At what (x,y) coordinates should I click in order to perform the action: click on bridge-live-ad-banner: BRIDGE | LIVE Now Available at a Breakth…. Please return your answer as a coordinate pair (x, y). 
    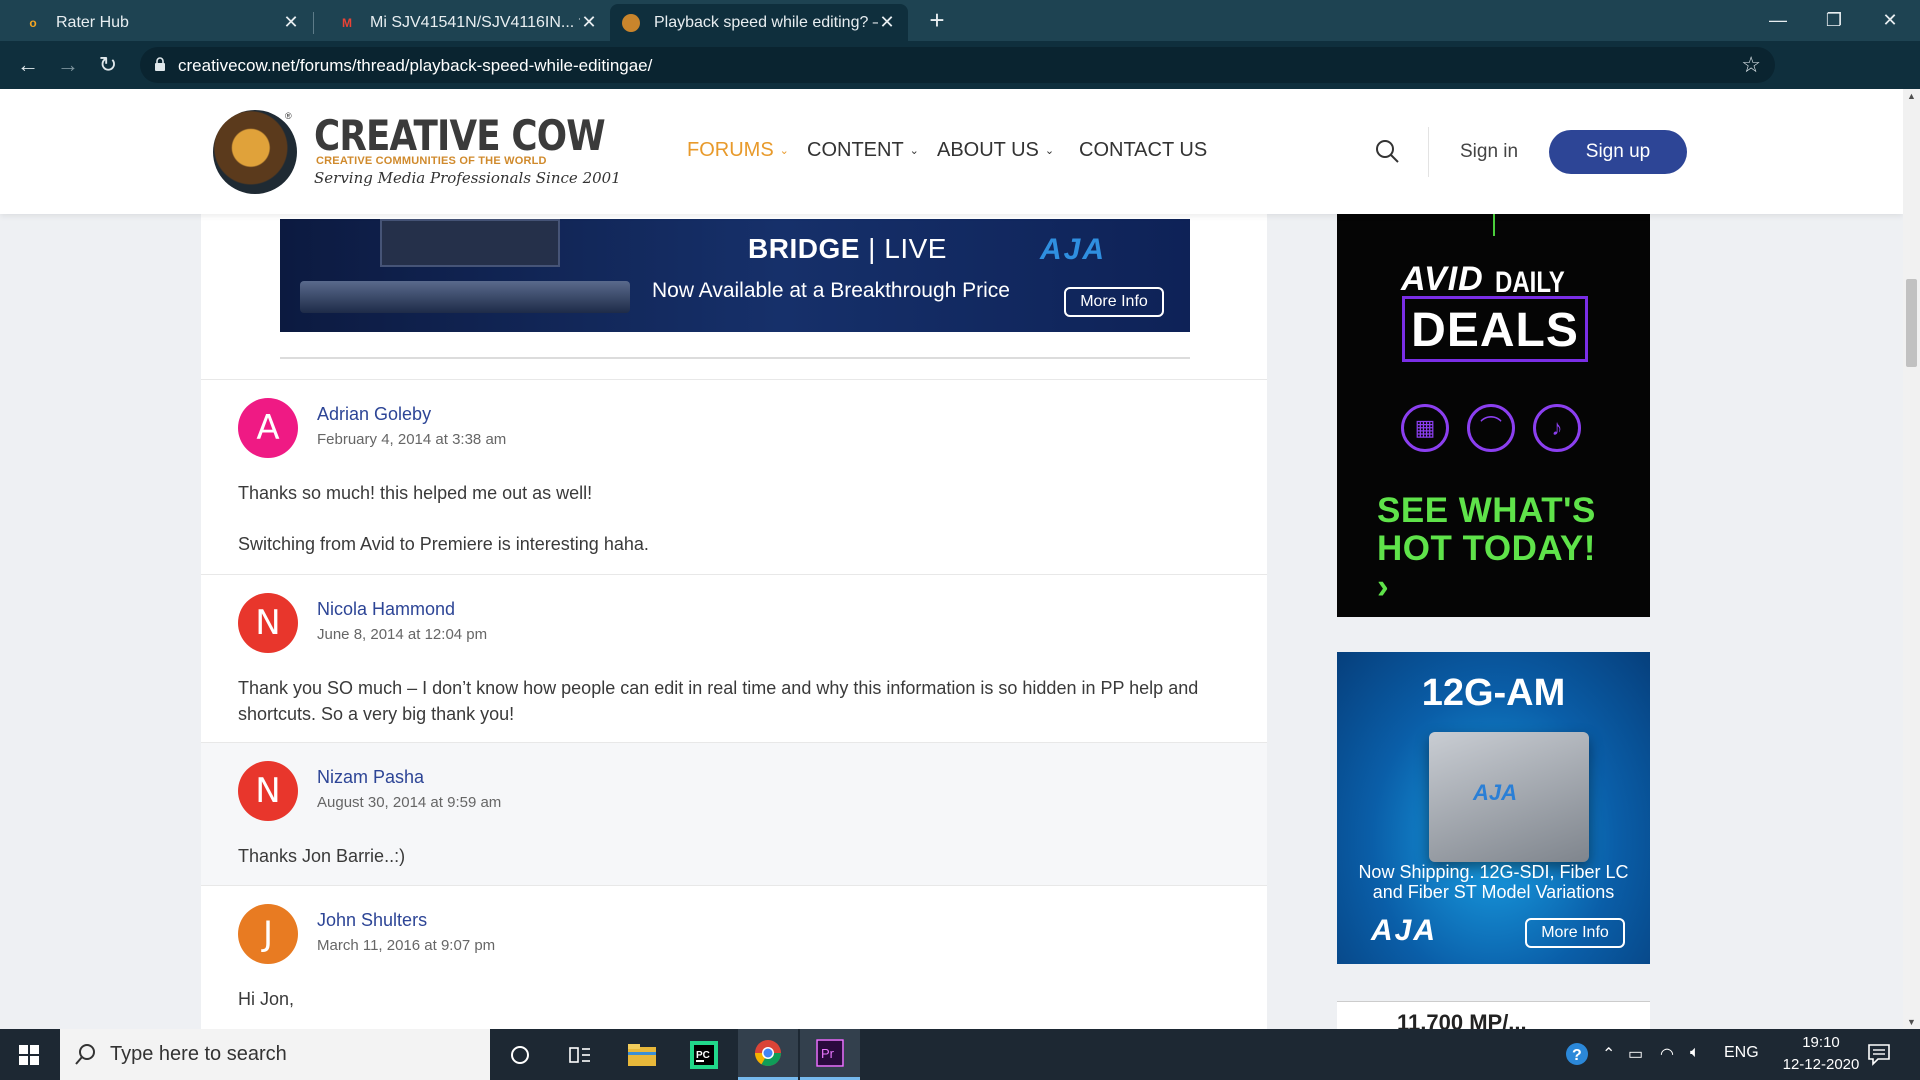
    Looking at the image, I should click on (735, 275).